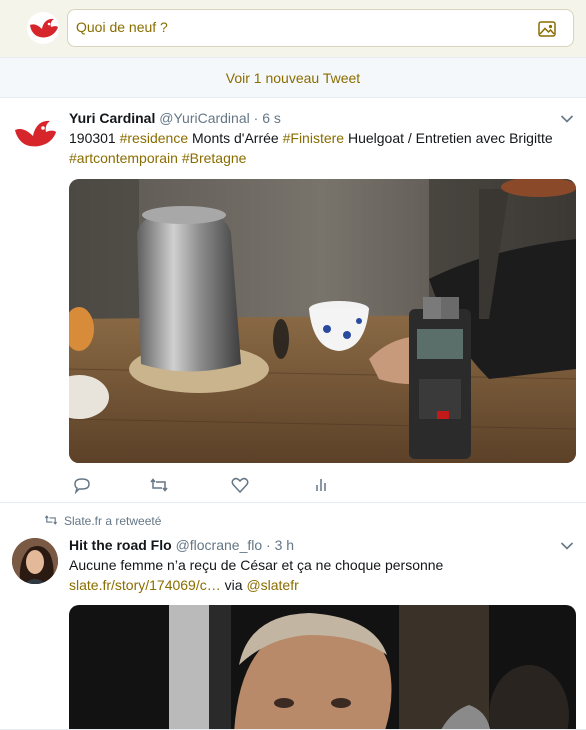 The height and width of the screenshot is (730, 586). I want to click on like-icon, so click(240, 485).